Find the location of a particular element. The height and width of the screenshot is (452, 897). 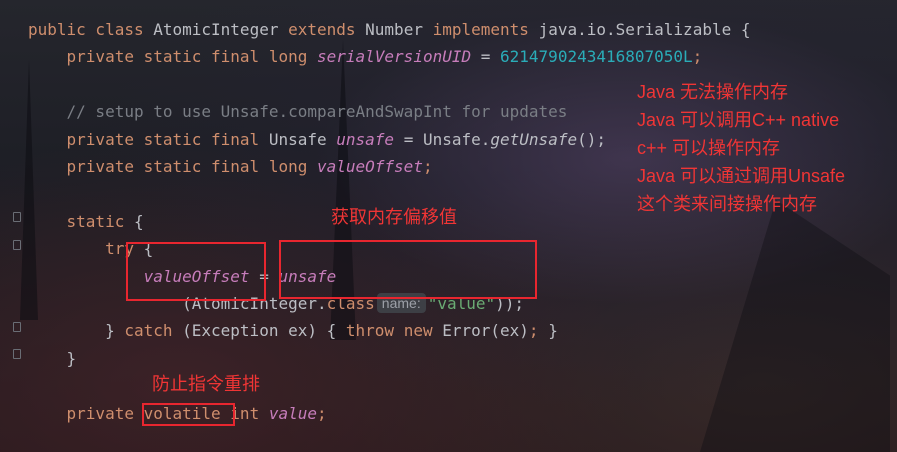

annotation-note: Java 无法操作内存 is located at coordinates (713, 92).